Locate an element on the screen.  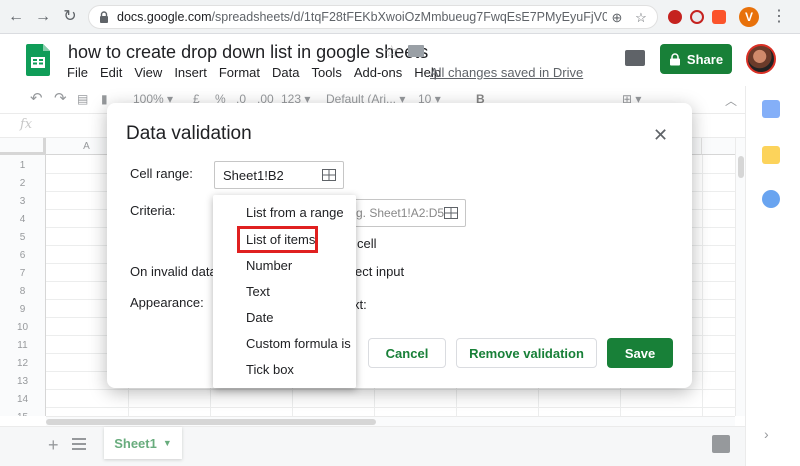
dropdown-item-text: Text is located at coordinates (258, 291).